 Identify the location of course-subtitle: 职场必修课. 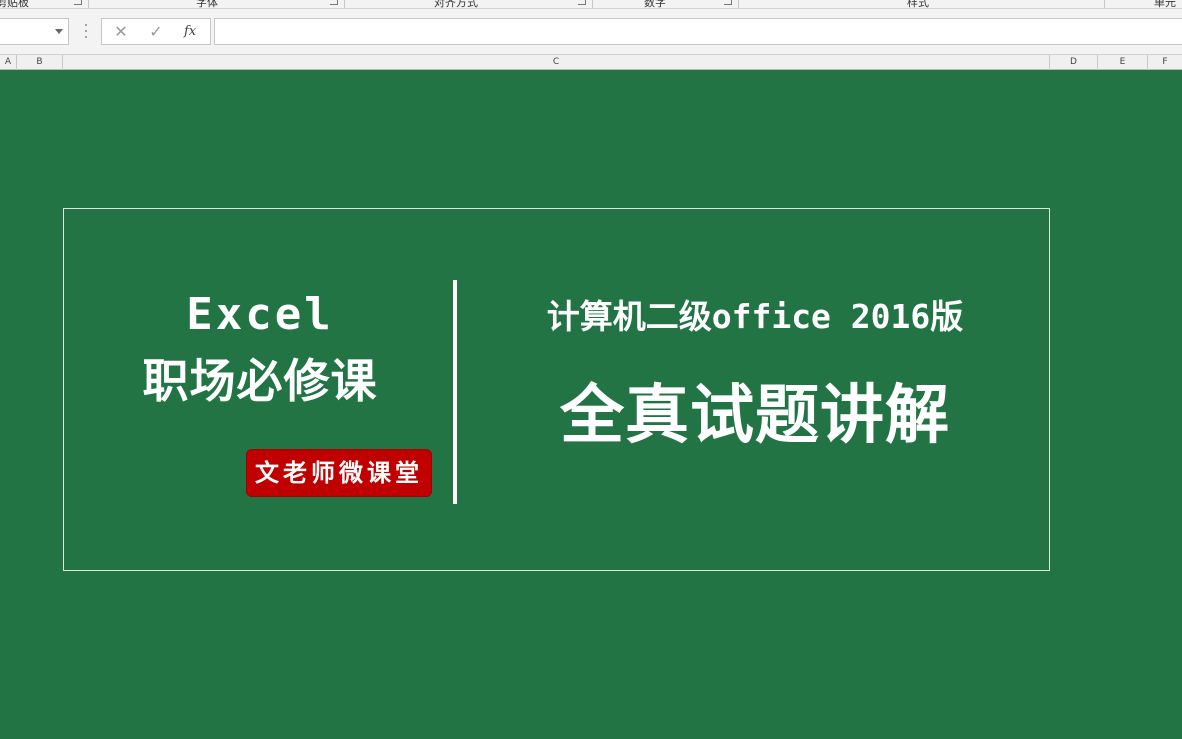
(260, 381).